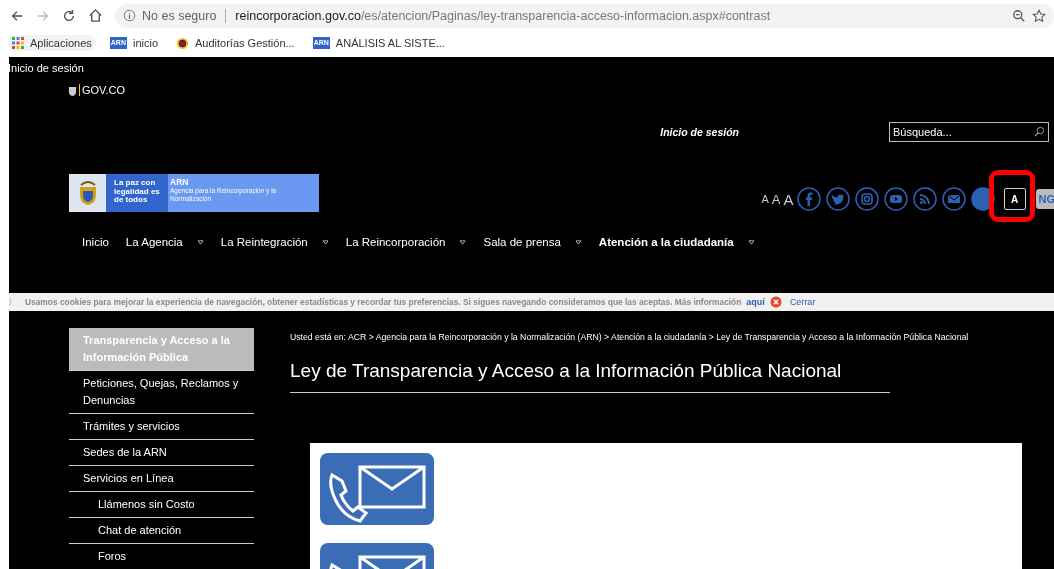 This screenshot has height=569, width=1054. Describe the element at coordinates (17, 15) in the screenshot. I see `back-icon` at that location.